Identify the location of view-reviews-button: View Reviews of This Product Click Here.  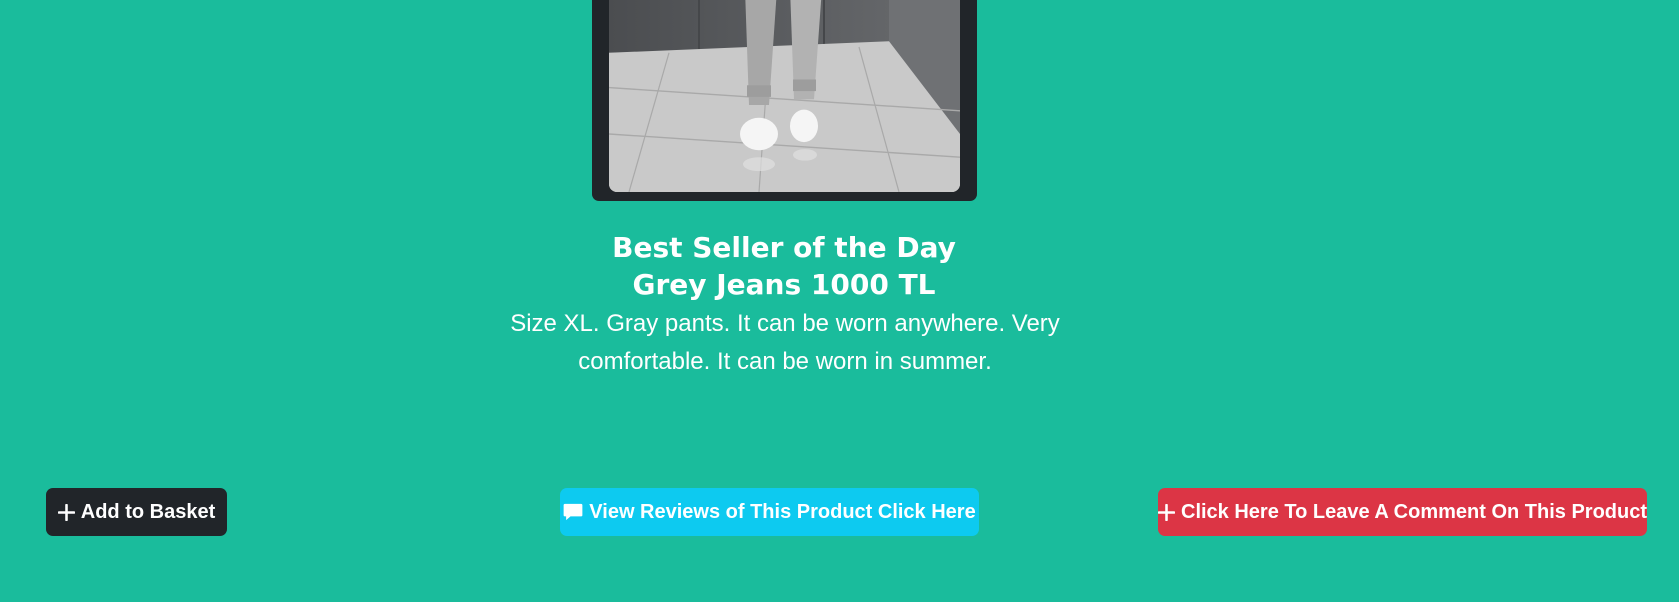
(769, 512).